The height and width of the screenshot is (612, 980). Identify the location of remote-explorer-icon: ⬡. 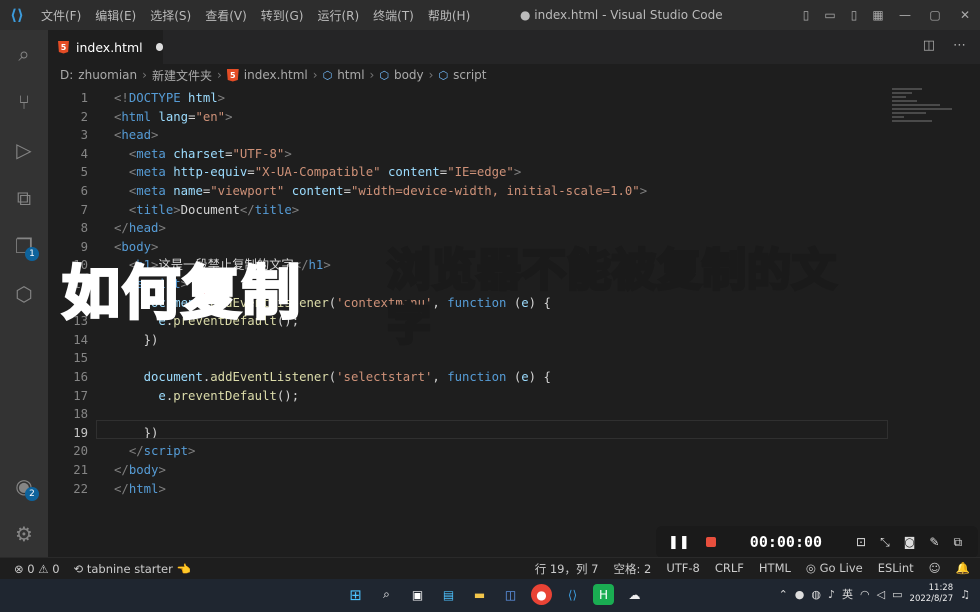
(24, 294).